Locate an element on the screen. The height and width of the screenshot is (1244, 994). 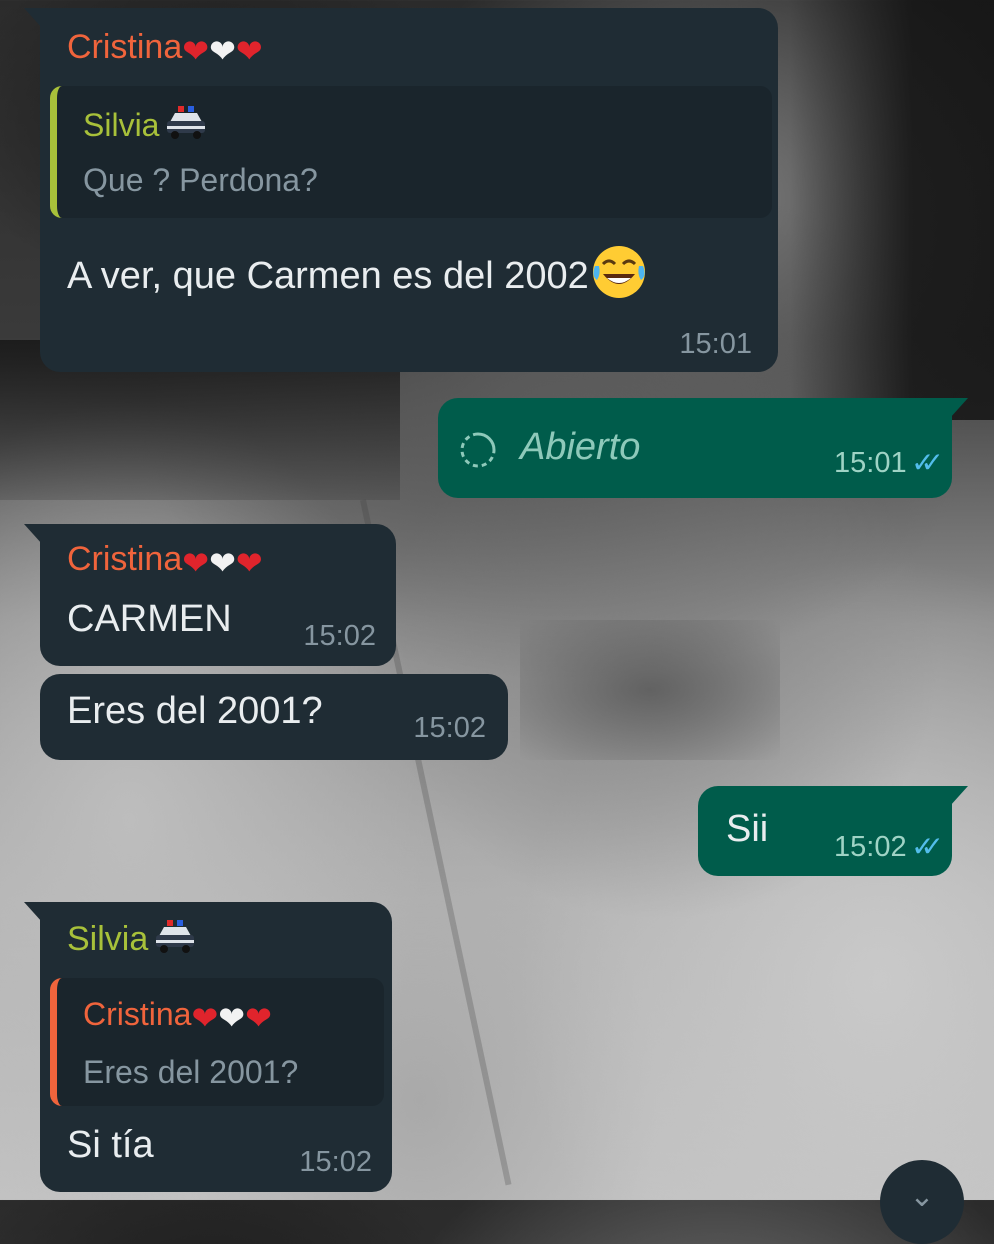
message-bubble-incoming: Cristina❤❤❤ CARMEN 15:02 is located at coordinates (210, 595).